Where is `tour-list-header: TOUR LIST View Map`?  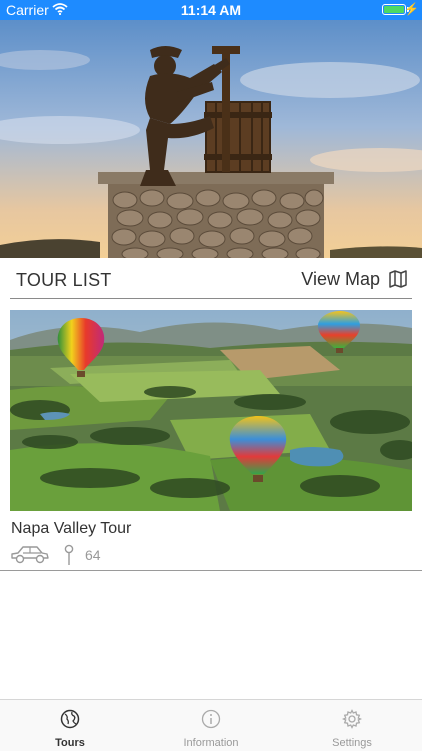 tour-list-header: TOUR LIST View Map is located at coordinates (211, 278).